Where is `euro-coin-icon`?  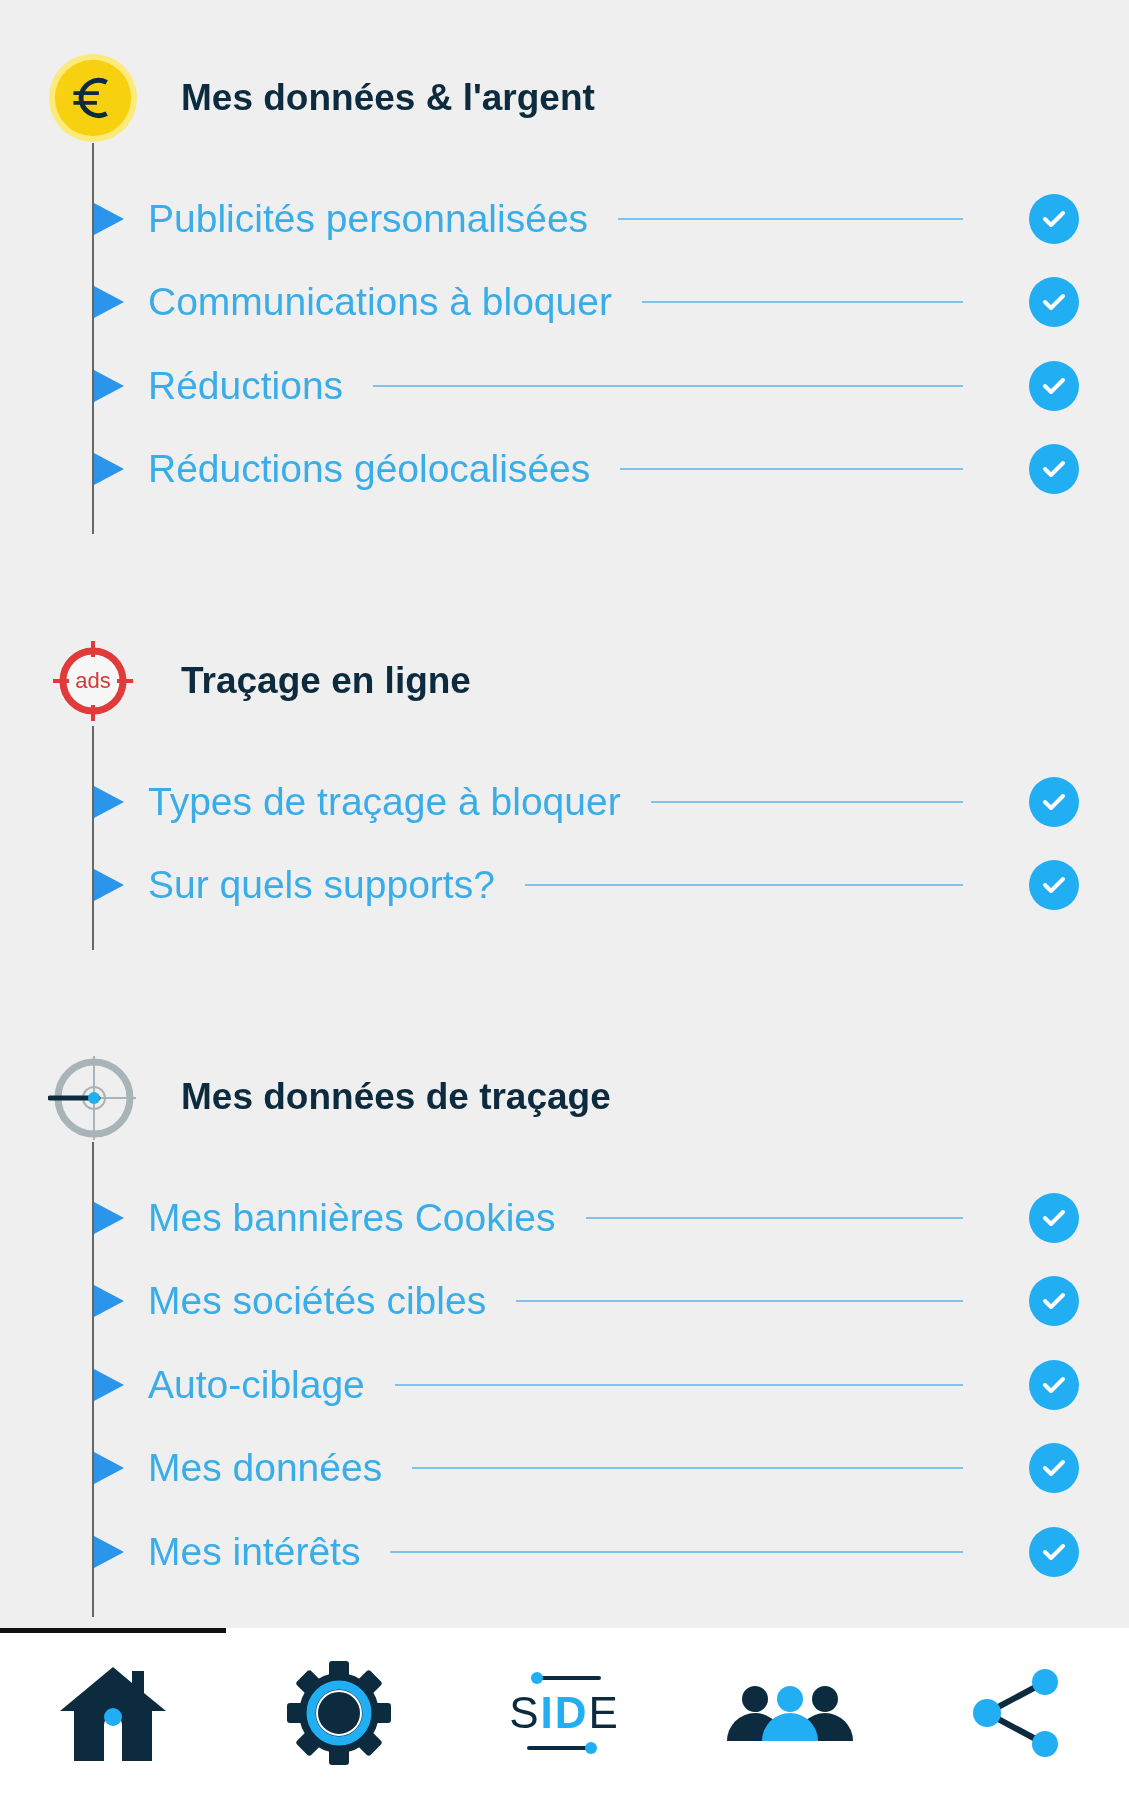
euro-coin-icon is located at coordinates (93, 98).